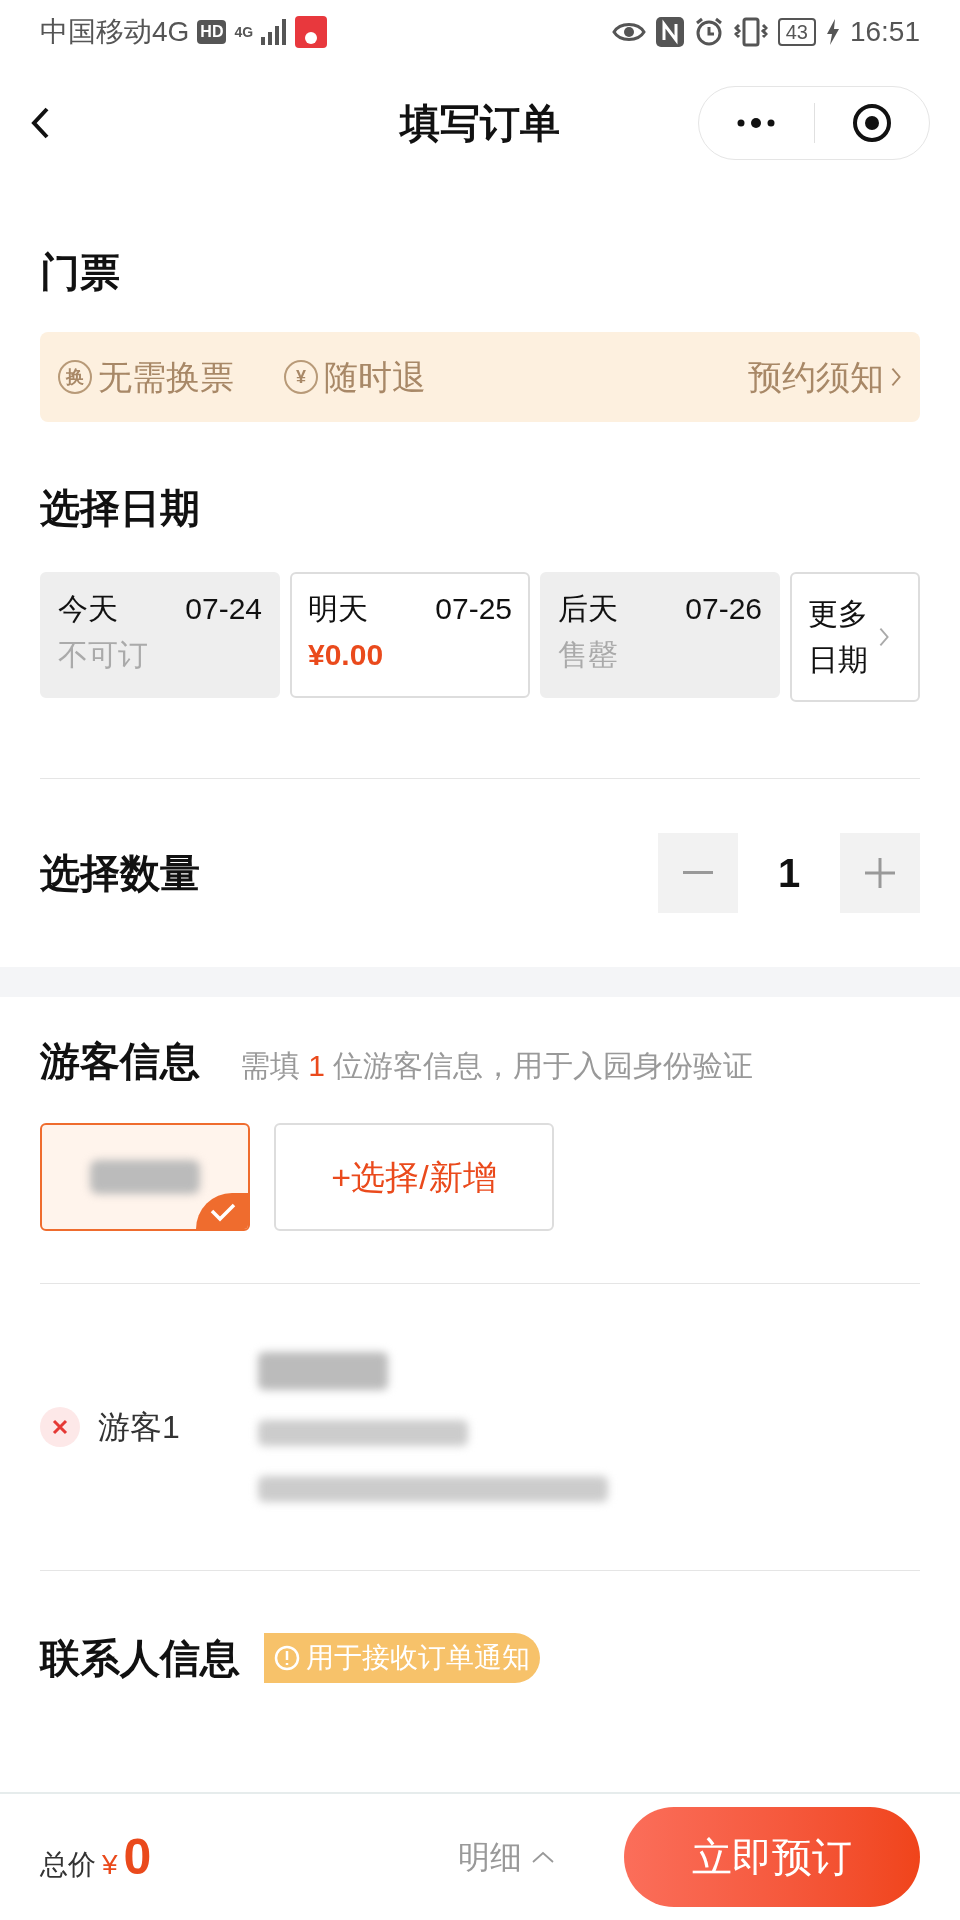 This screenshot has width=960, height=1920. What do you see at coordinates (497, 1066) in the screenshot?
I see `guest-hint: 需填 1 位游客信息，用于入园身份验证` at bounding box center [497, 1066].